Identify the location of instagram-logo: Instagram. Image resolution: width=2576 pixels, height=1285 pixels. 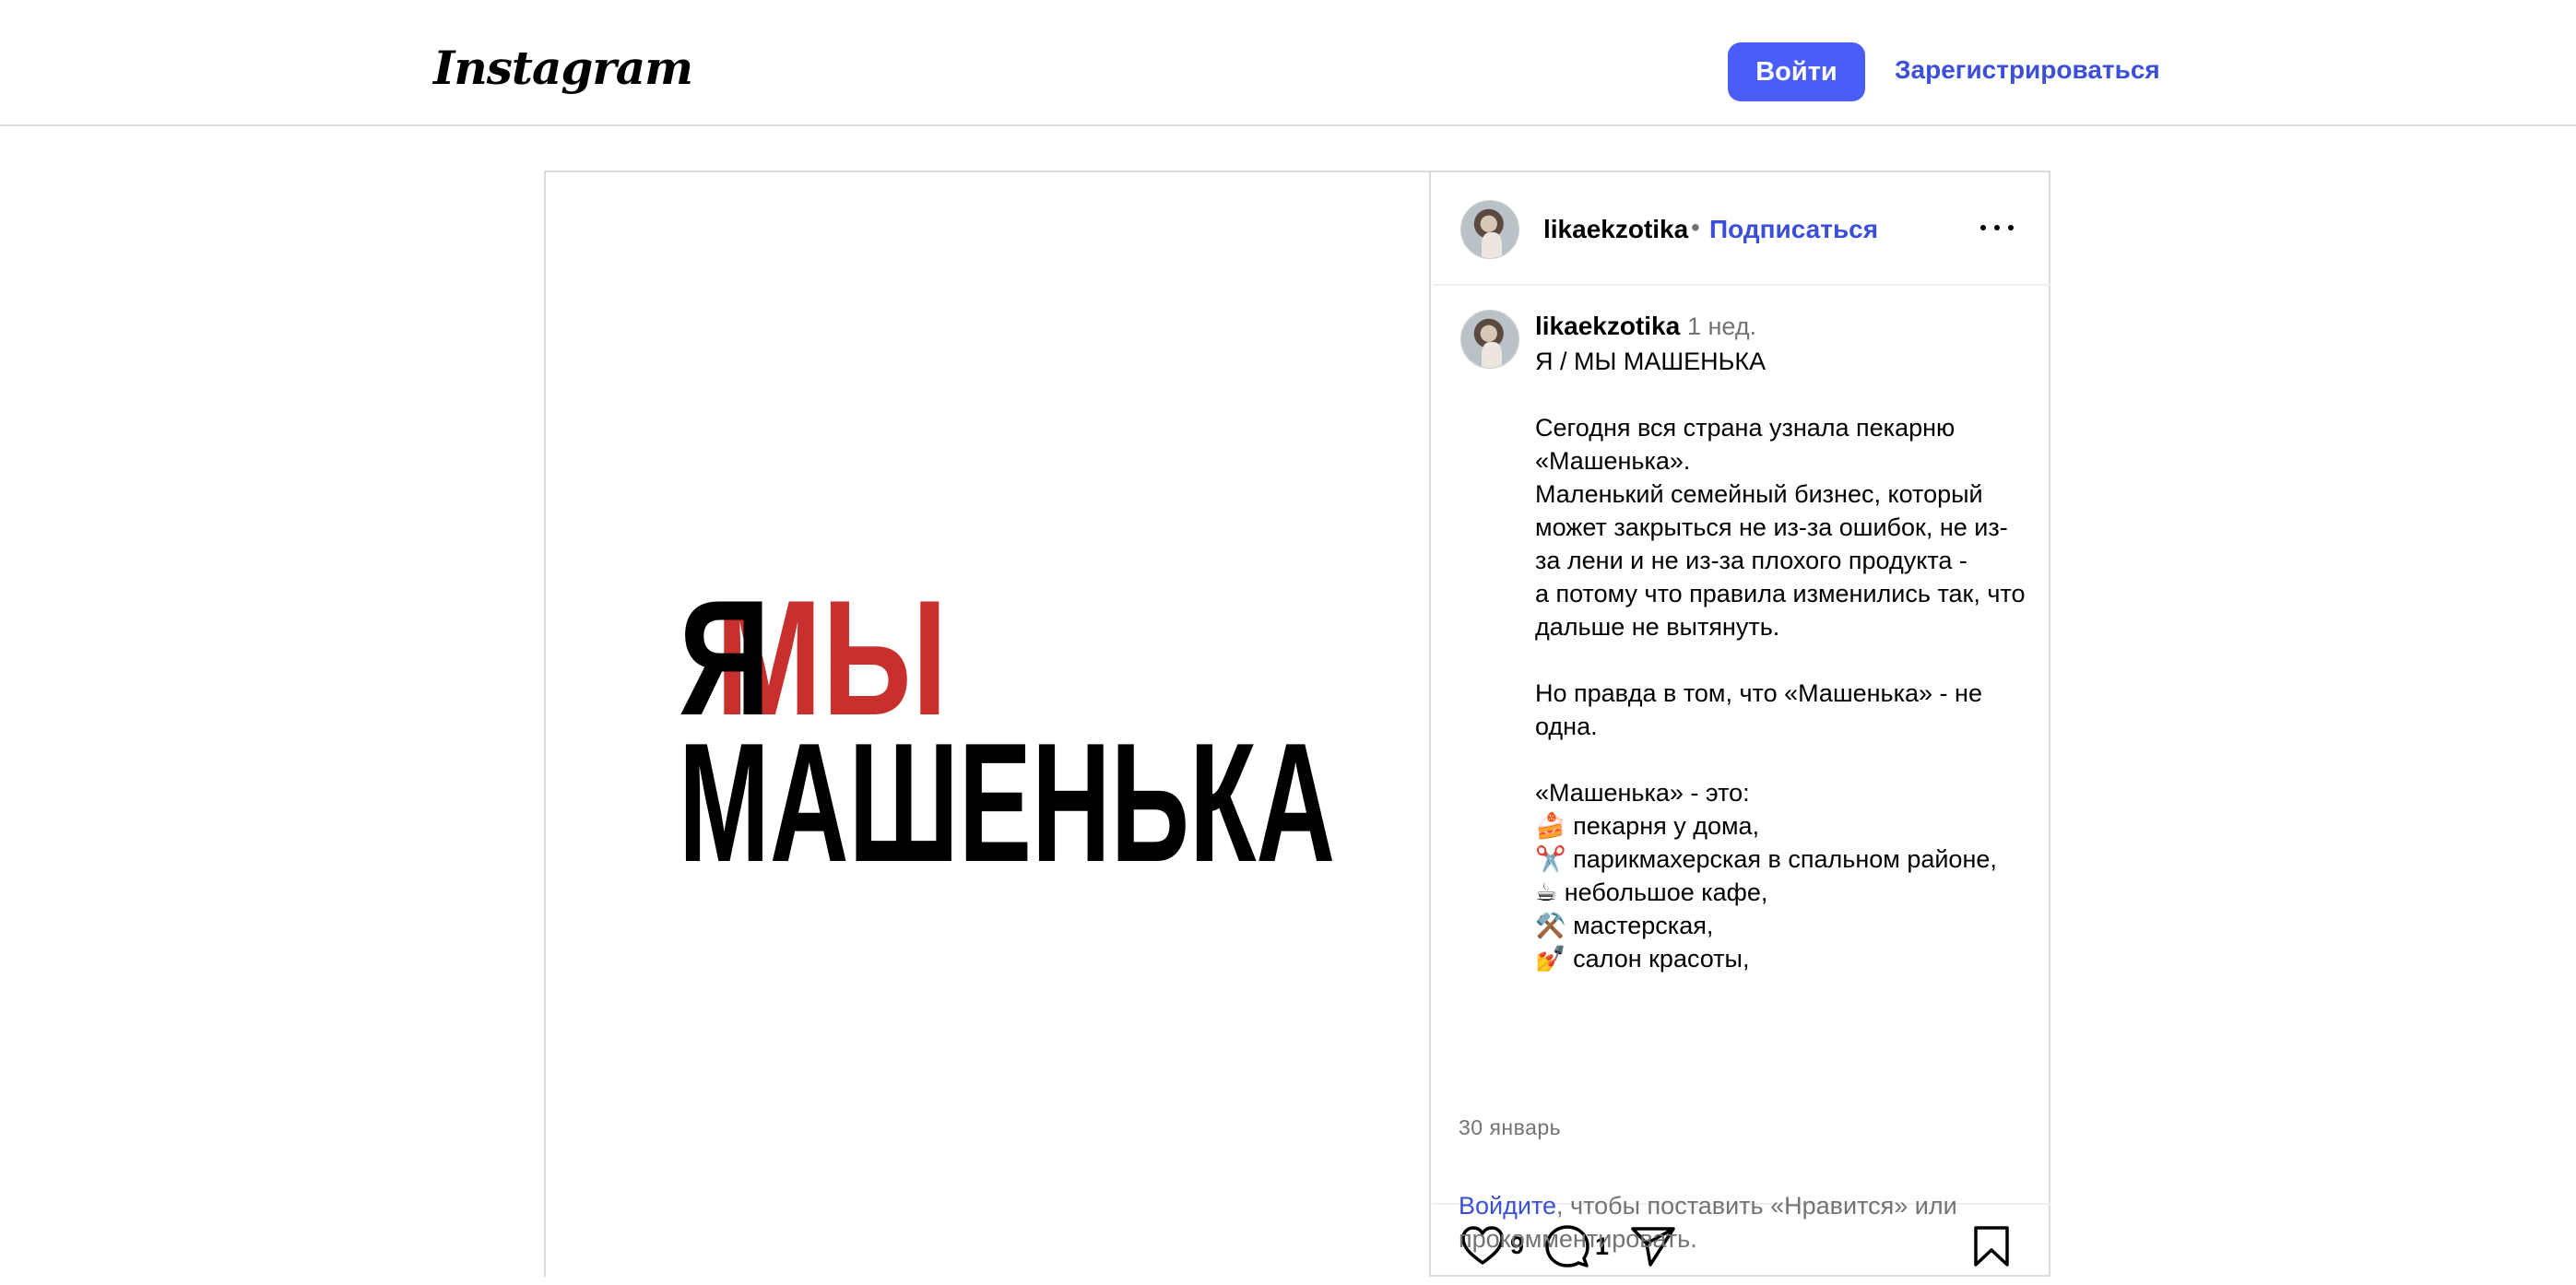
(563, 68).